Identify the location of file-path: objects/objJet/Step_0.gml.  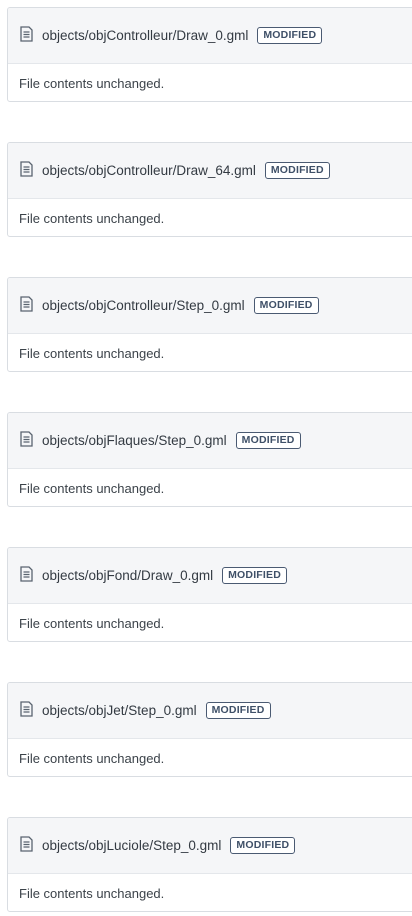
(119, 710).